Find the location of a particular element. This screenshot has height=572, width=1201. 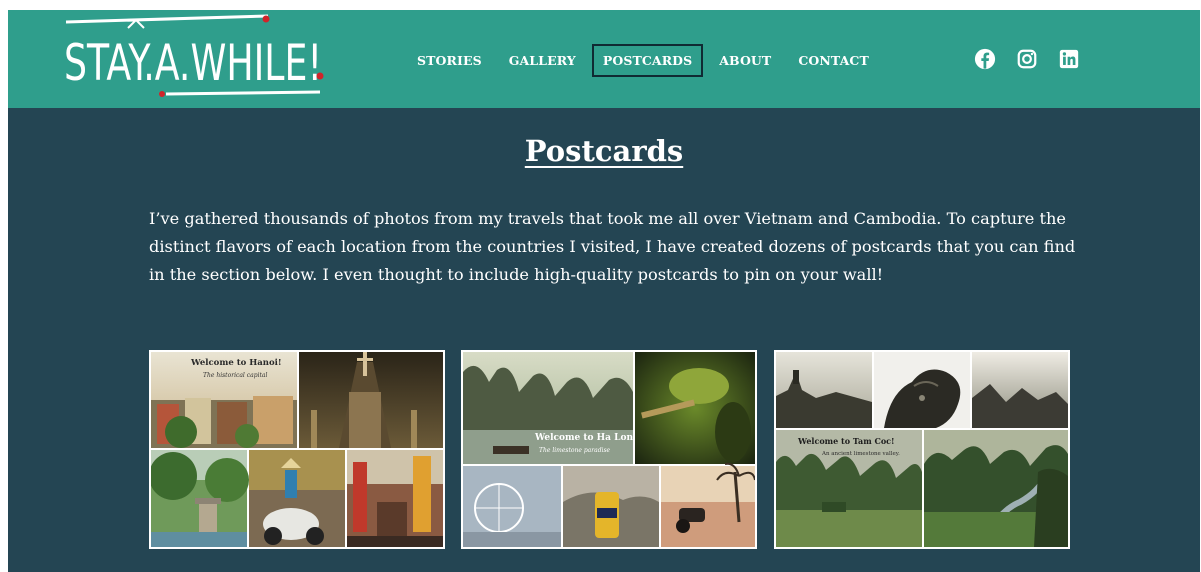

nav-gallery: GALLERY is located at coordinates (542, 60).